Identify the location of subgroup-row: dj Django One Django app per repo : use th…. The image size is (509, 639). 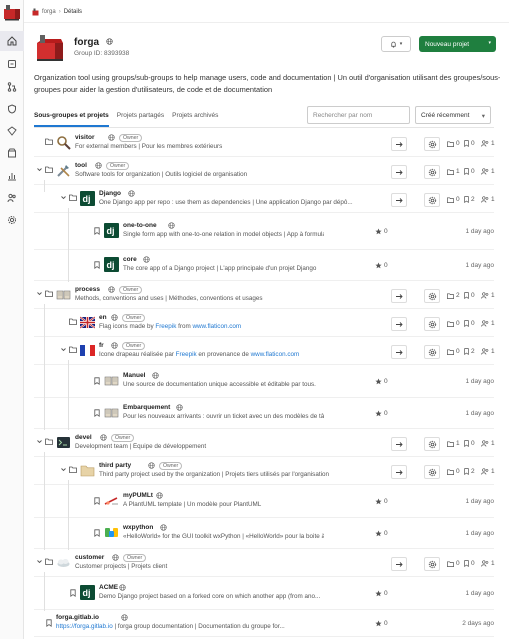
(264, 199).